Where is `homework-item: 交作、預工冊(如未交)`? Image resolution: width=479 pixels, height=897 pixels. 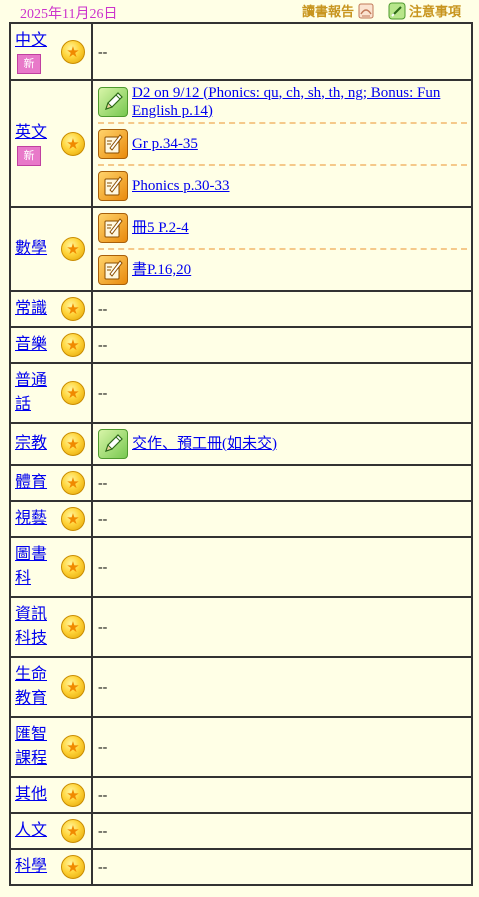 homework-item: 交作、預工冊(如未交) is located at coordinates (282, 444).